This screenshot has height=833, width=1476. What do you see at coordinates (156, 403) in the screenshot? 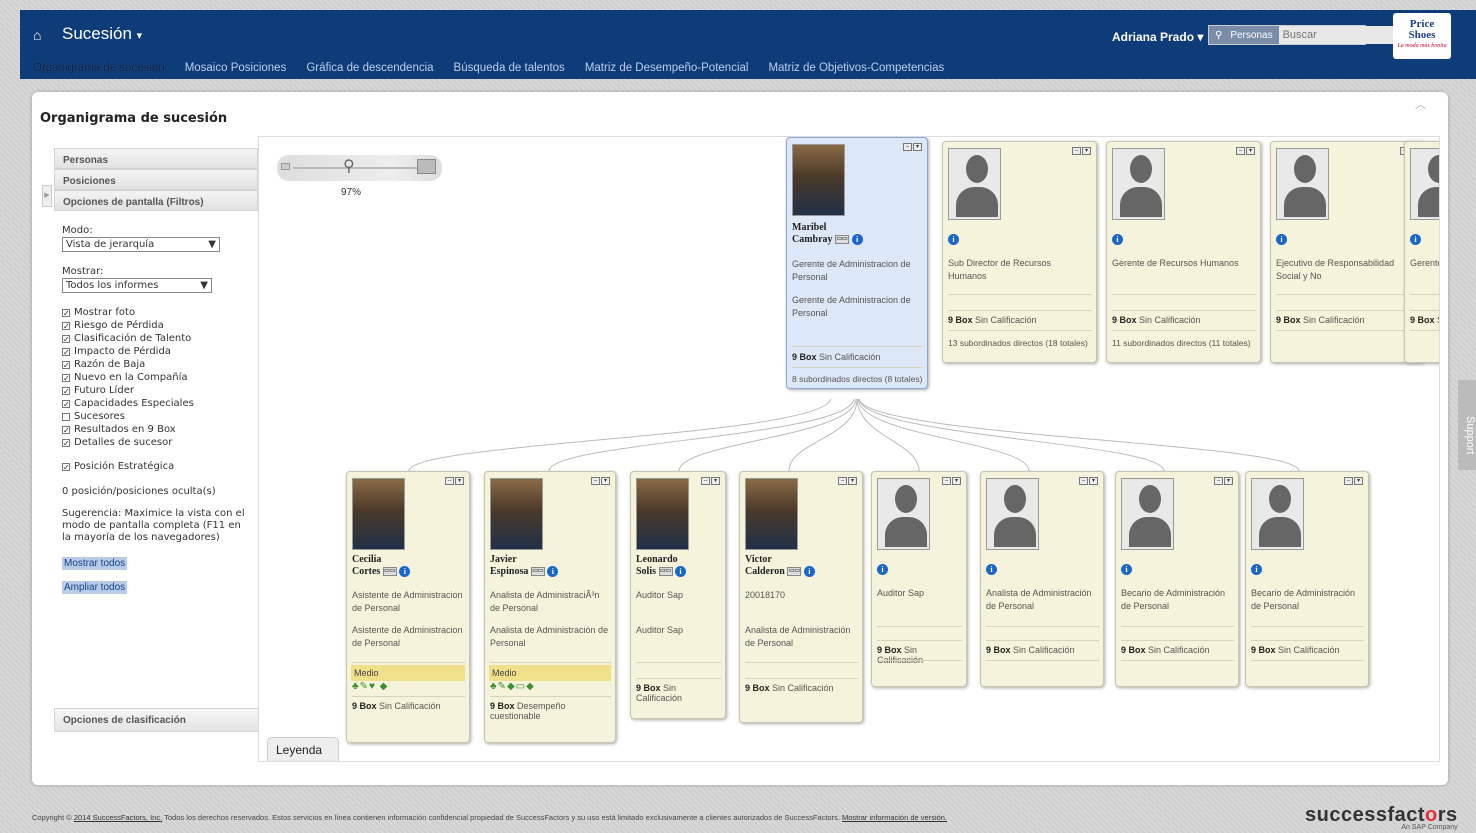
I see `filter-checkbox: ✓ Capacidades Especiales` at bounding box center [156, 403].